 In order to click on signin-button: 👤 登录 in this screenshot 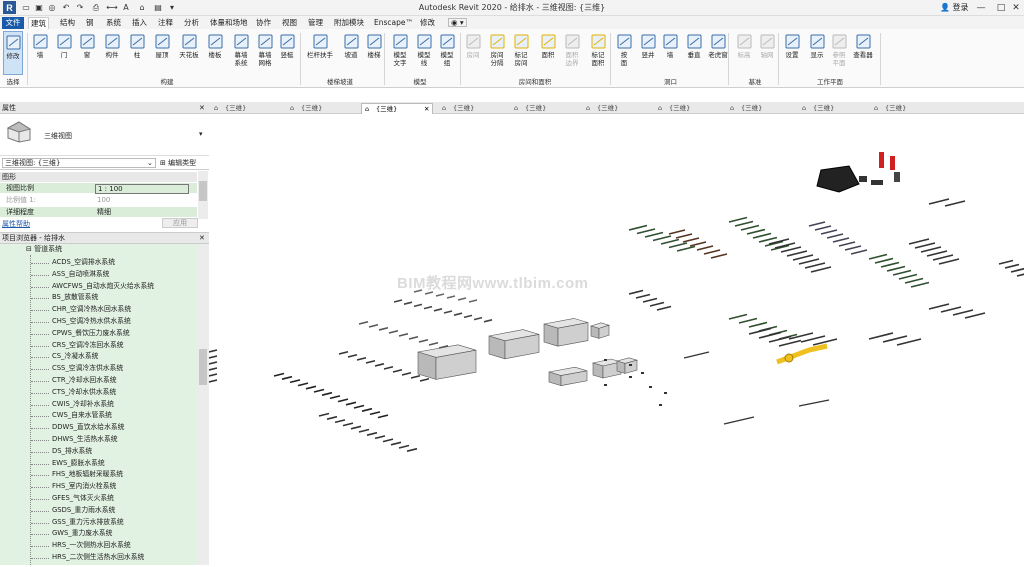, I will do `click(954, 7)`.